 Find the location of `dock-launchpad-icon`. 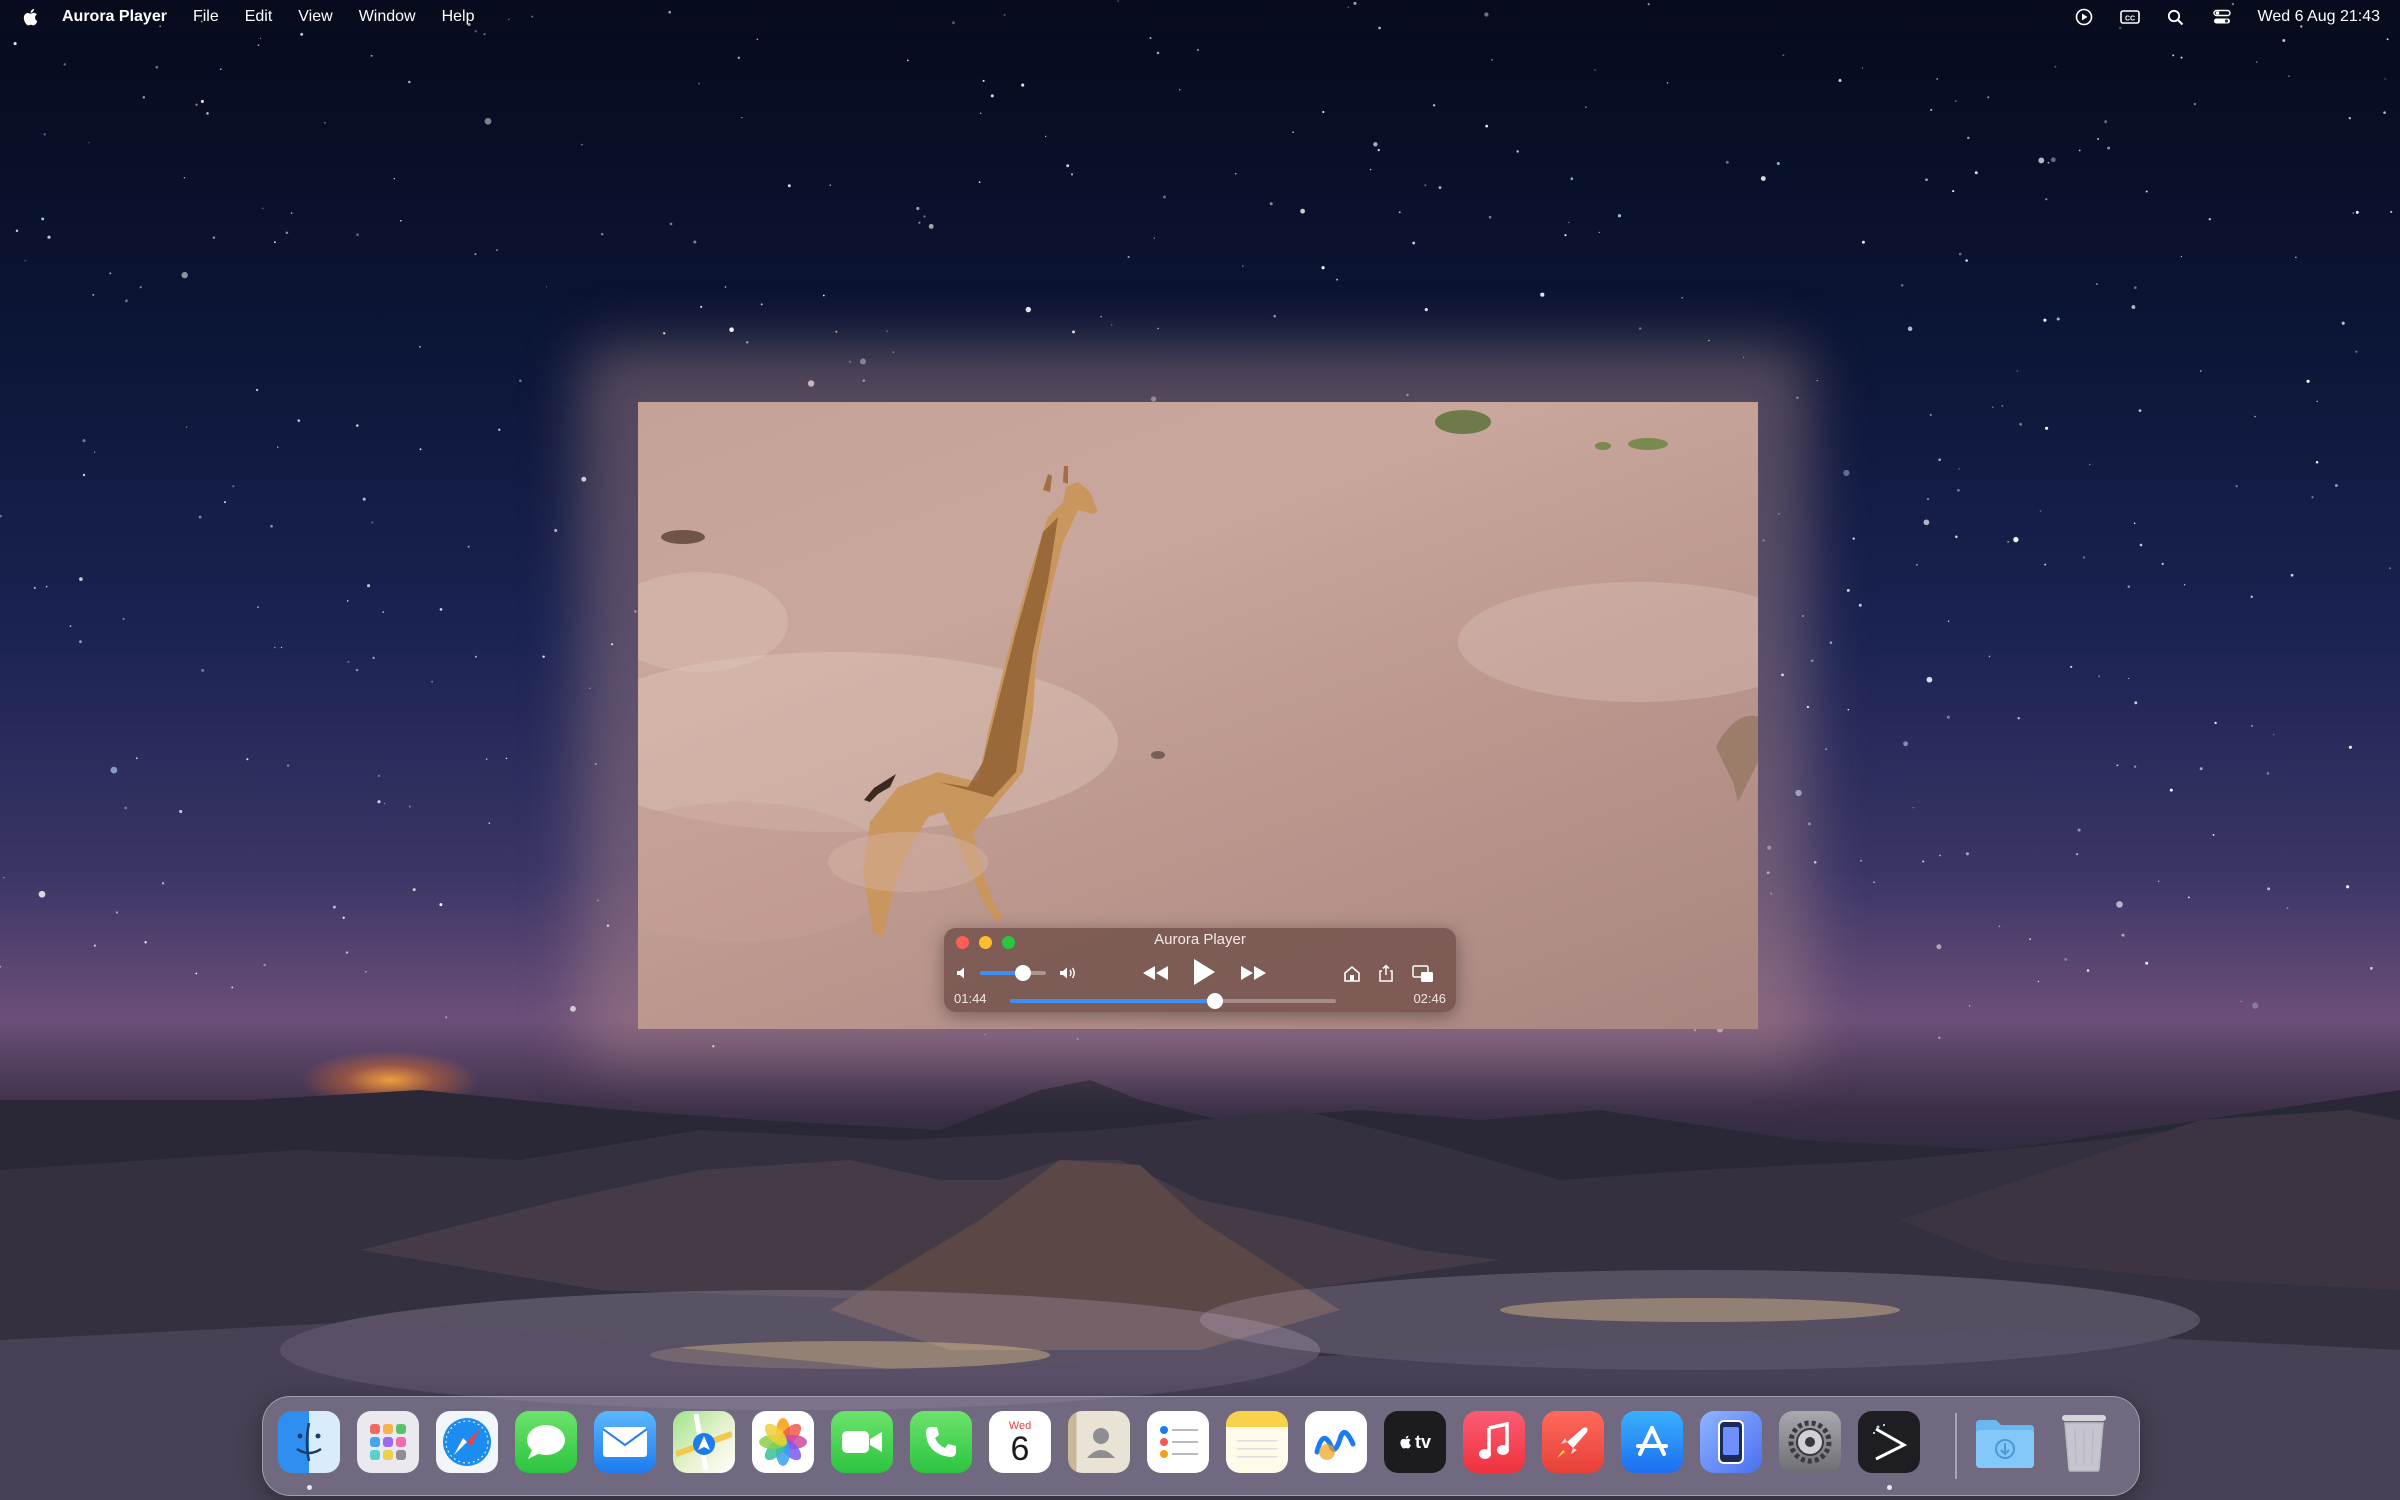

dock-launchpad-icon is located at coordinates (388, 1442).